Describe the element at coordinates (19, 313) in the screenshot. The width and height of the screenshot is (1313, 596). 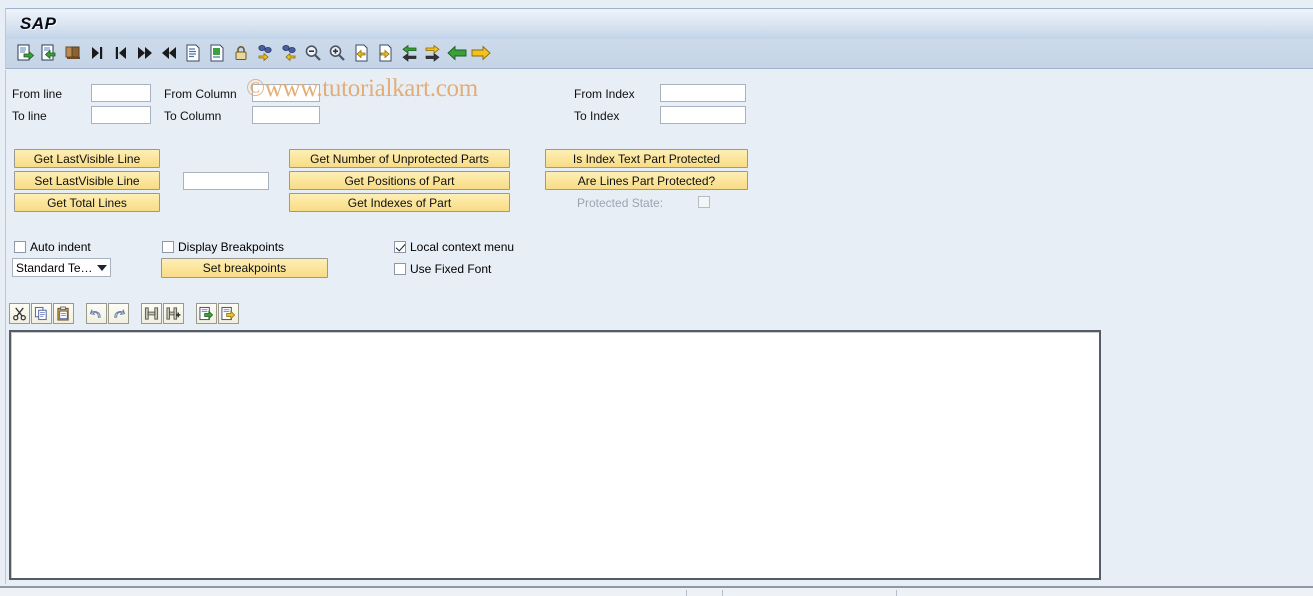
I see `cut-icon` at that location.